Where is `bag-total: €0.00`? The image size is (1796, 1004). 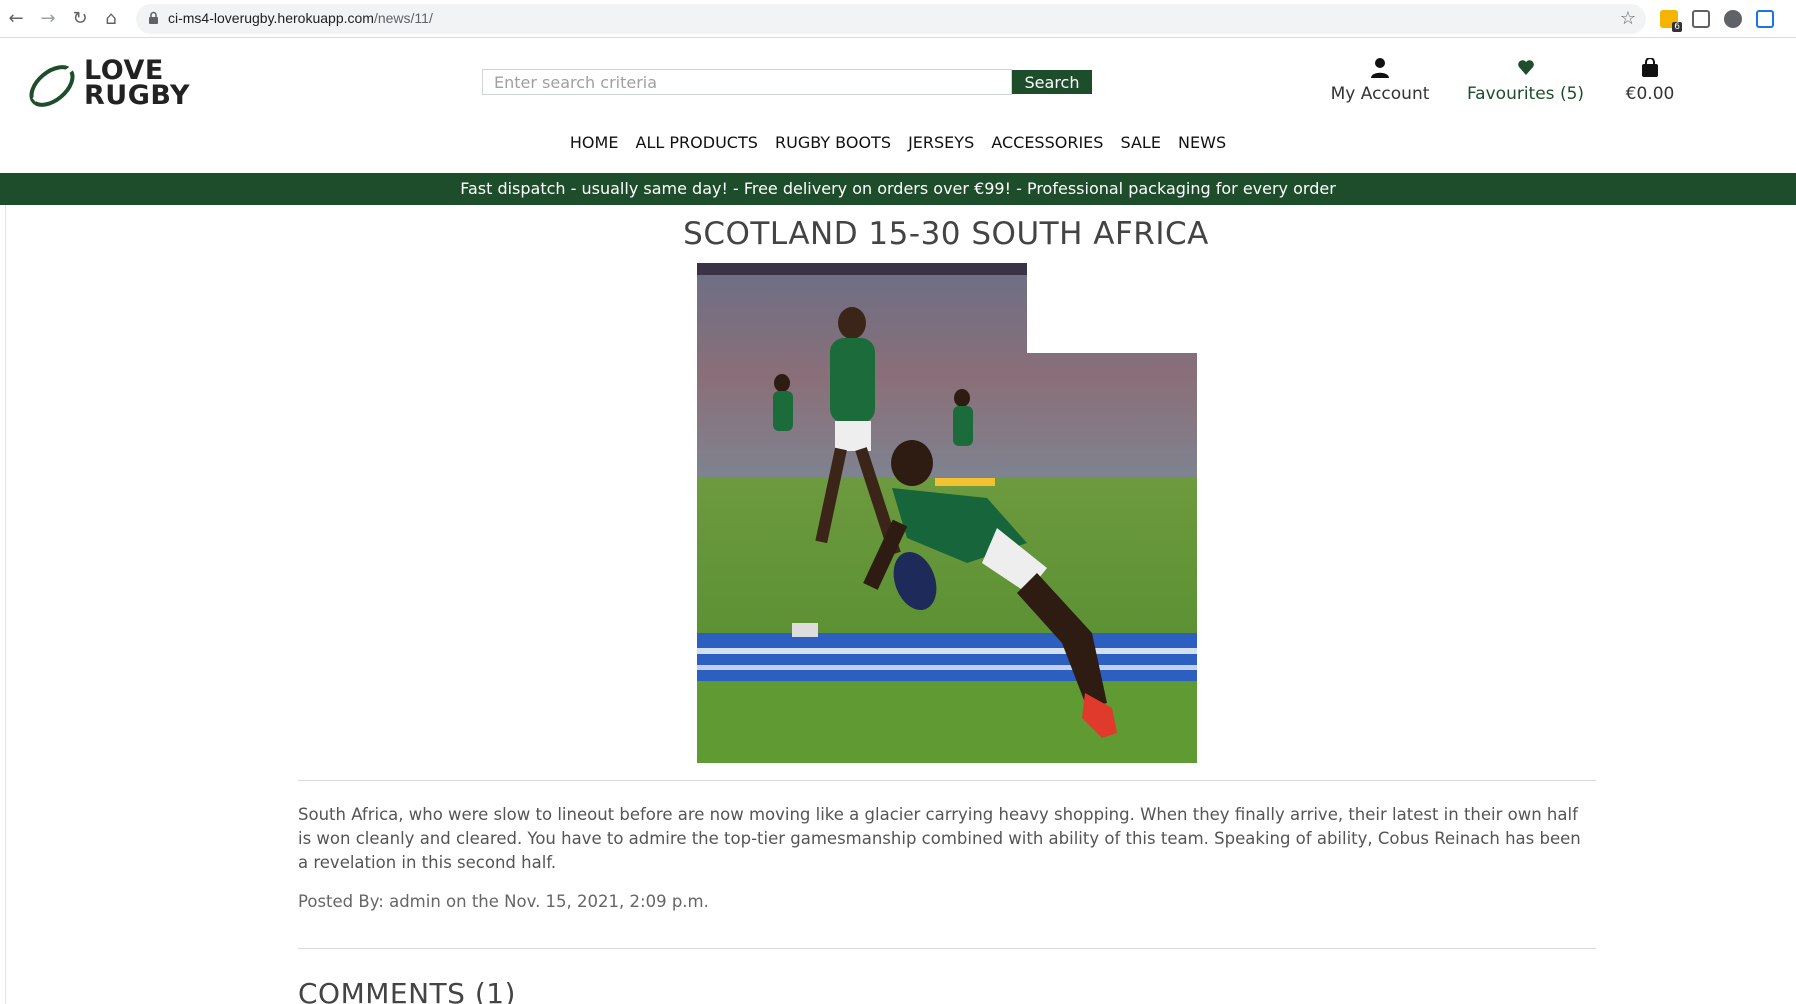 bag-total: €0.00 is located at coordinates (1650, 94).